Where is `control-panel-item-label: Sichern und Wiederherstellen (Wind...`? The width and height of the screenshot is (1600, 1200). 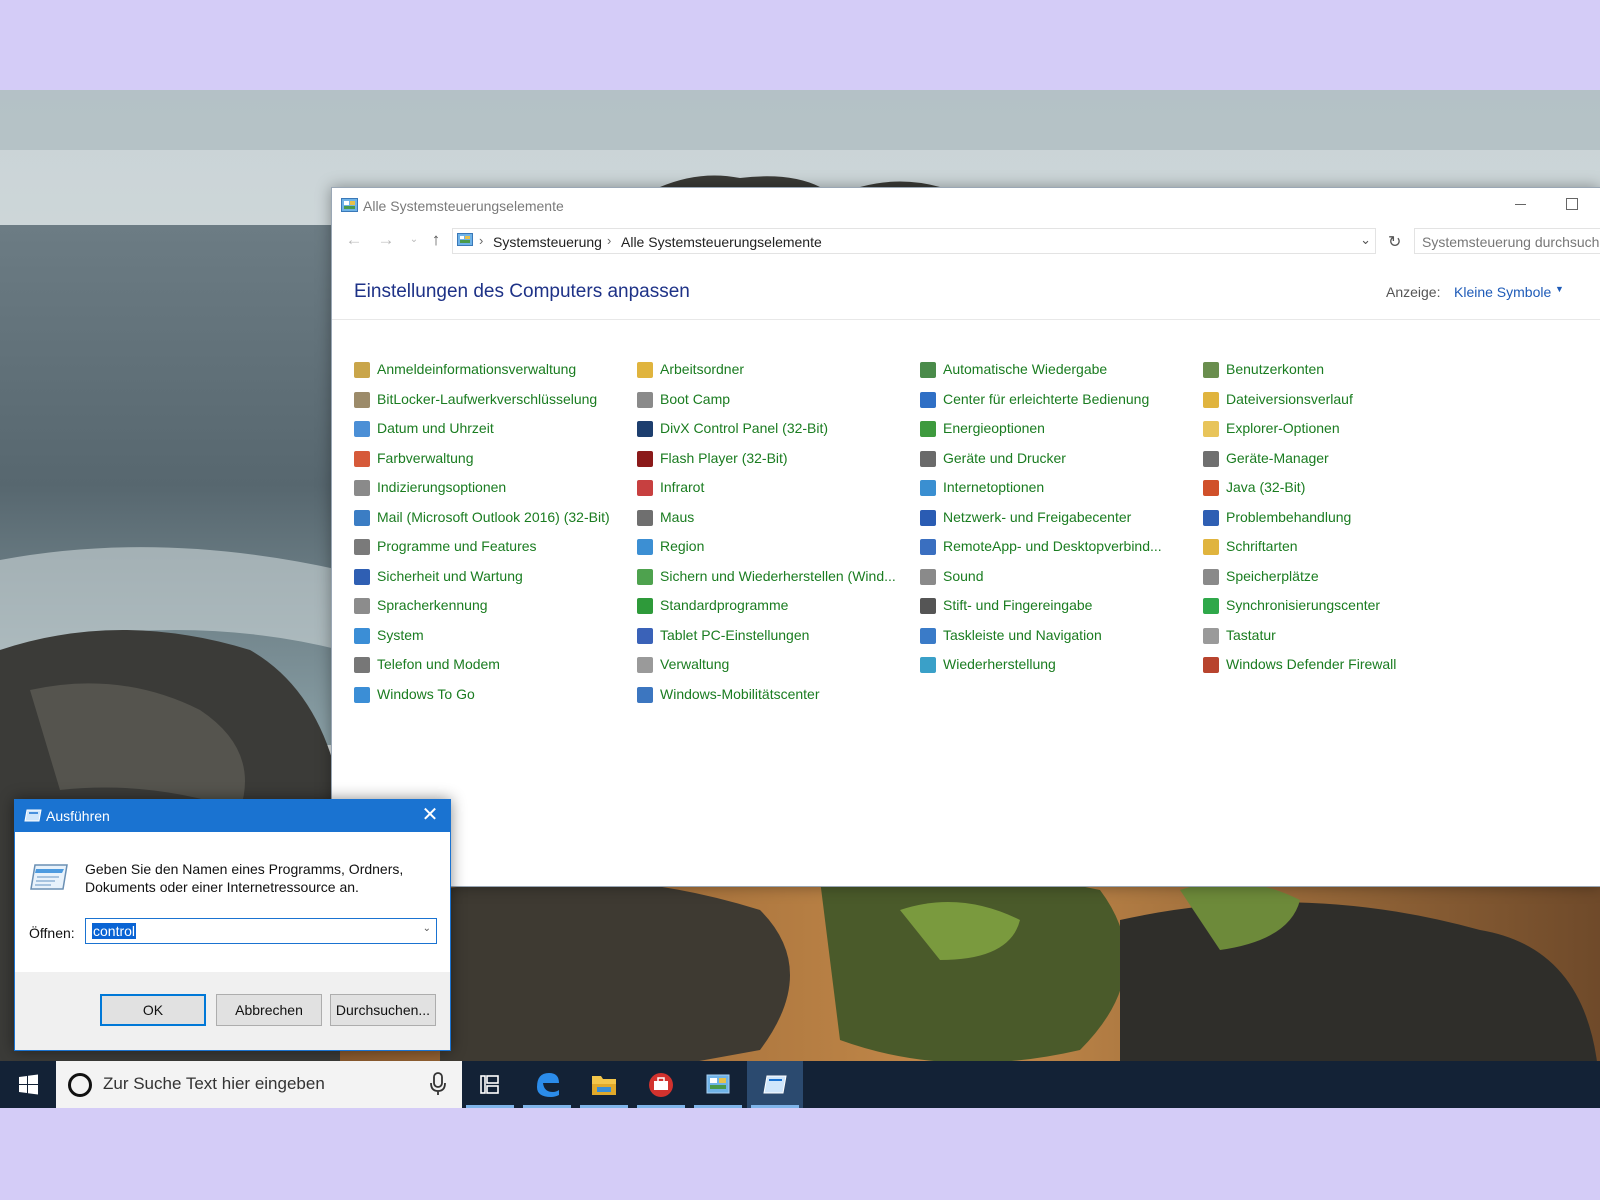 control-panel-item-label: Sichern und Wiederherstellen (Wind... is located at coordinates (778, 576).